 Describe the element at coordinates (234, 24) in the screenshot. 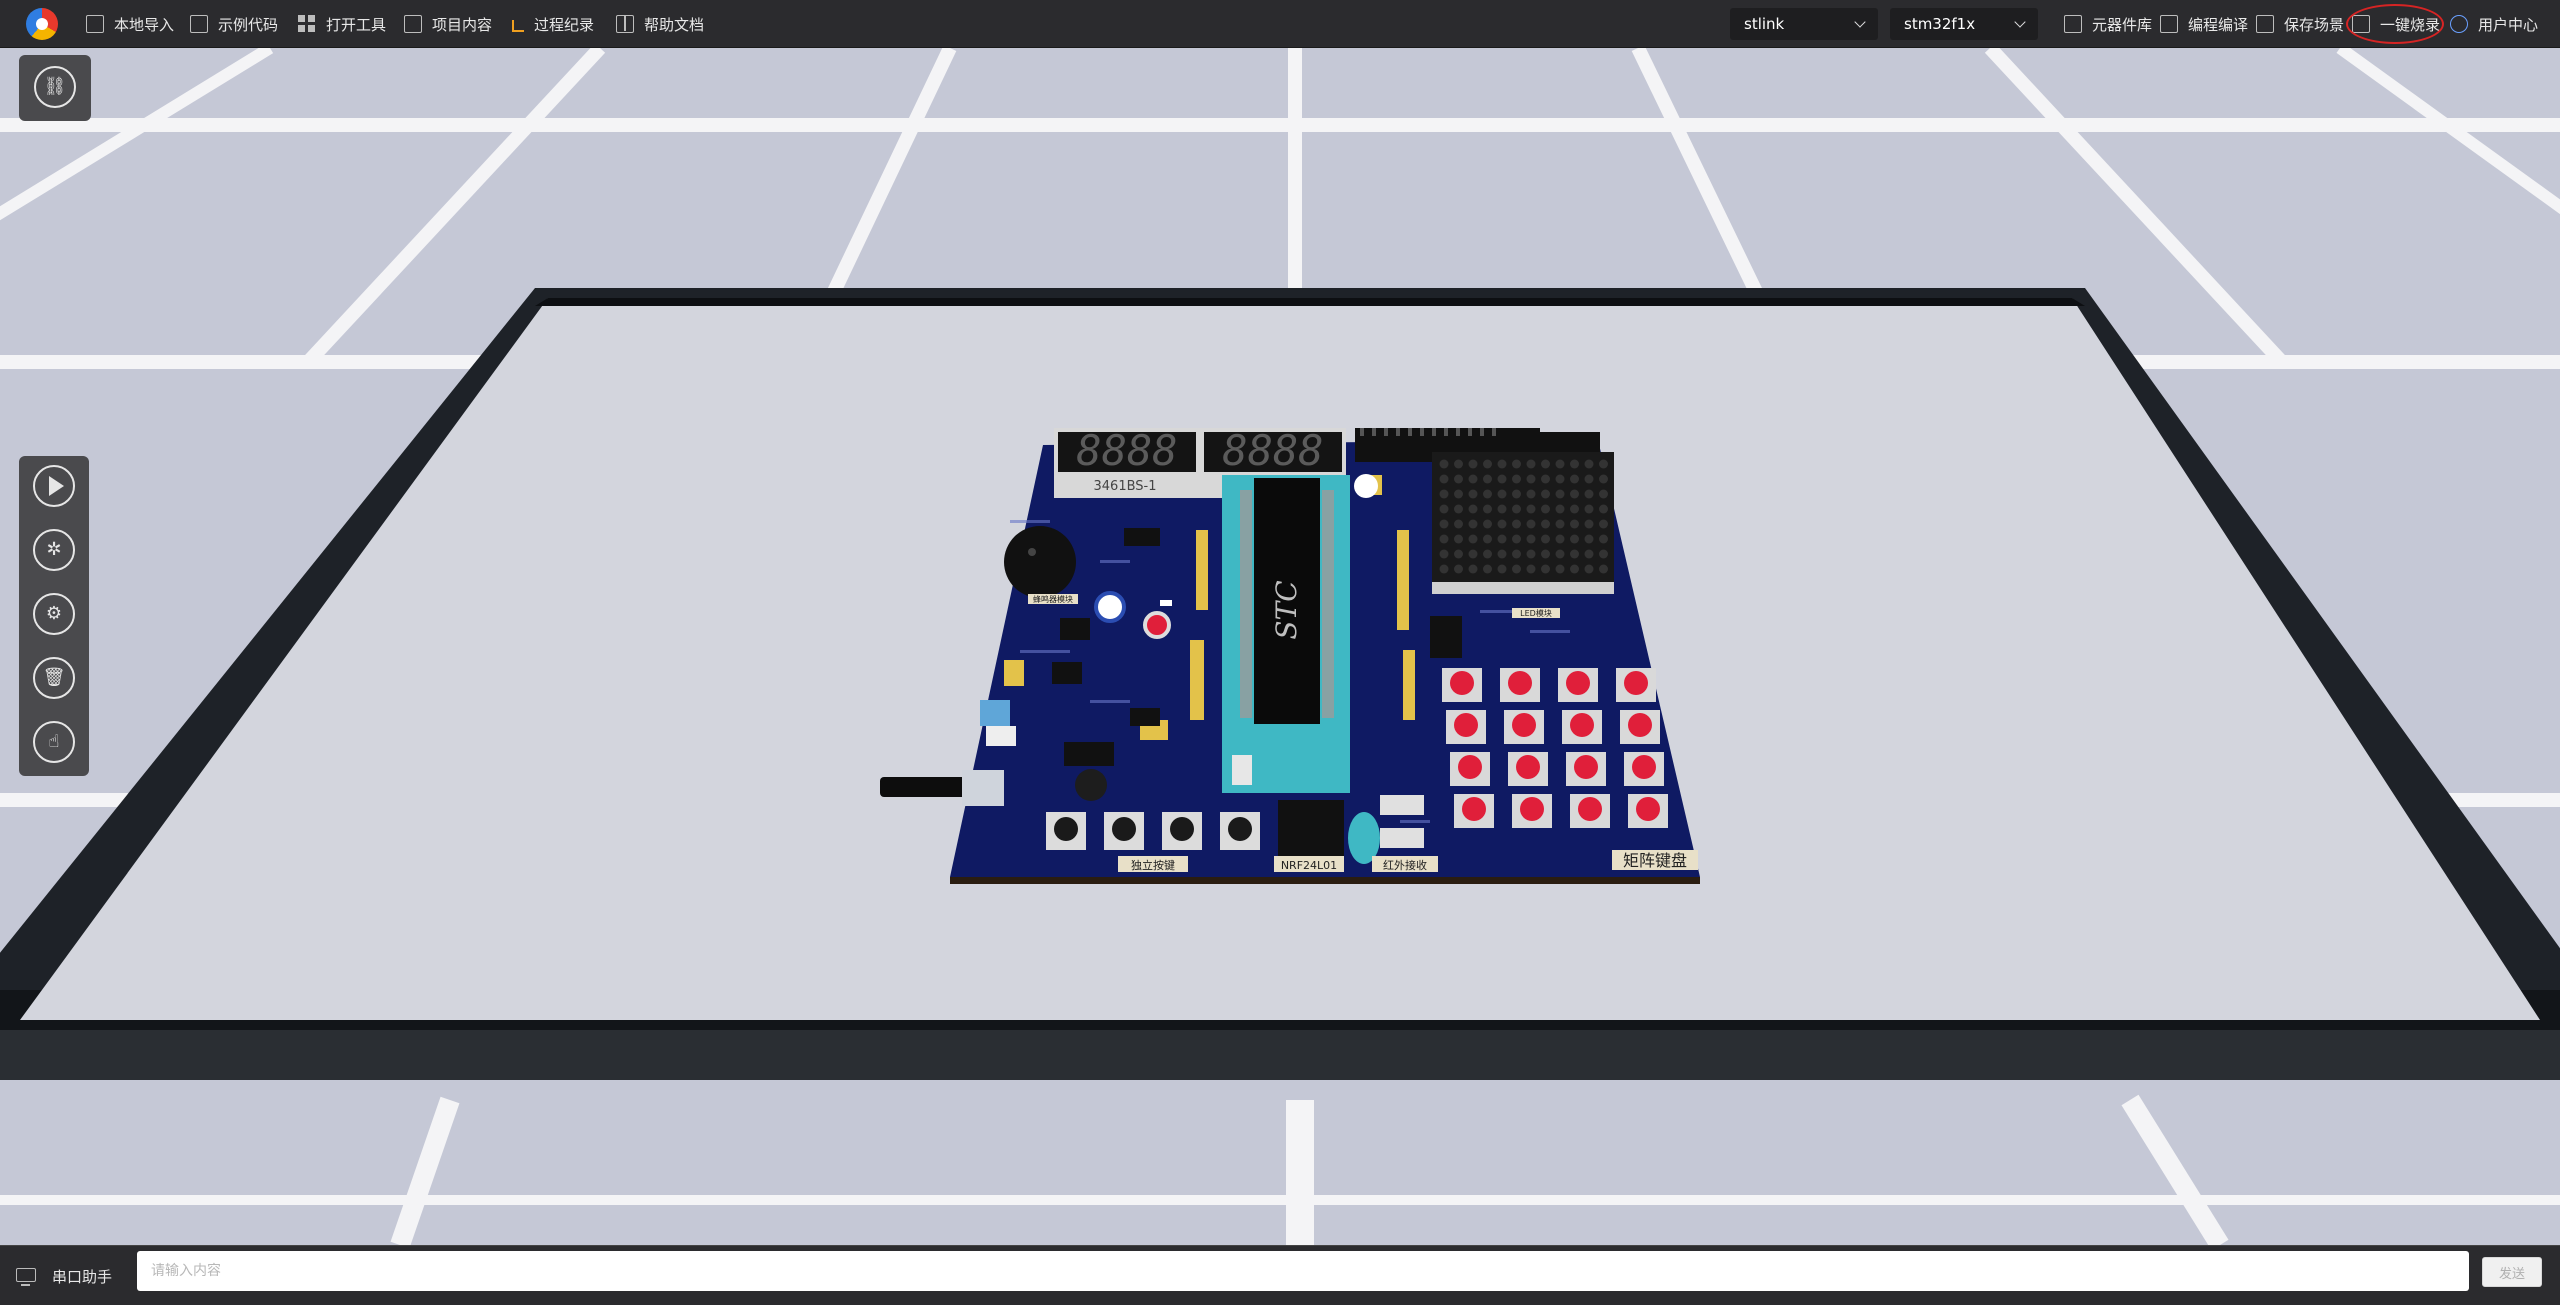

I see `example-code-button: 示例代码` at that location.